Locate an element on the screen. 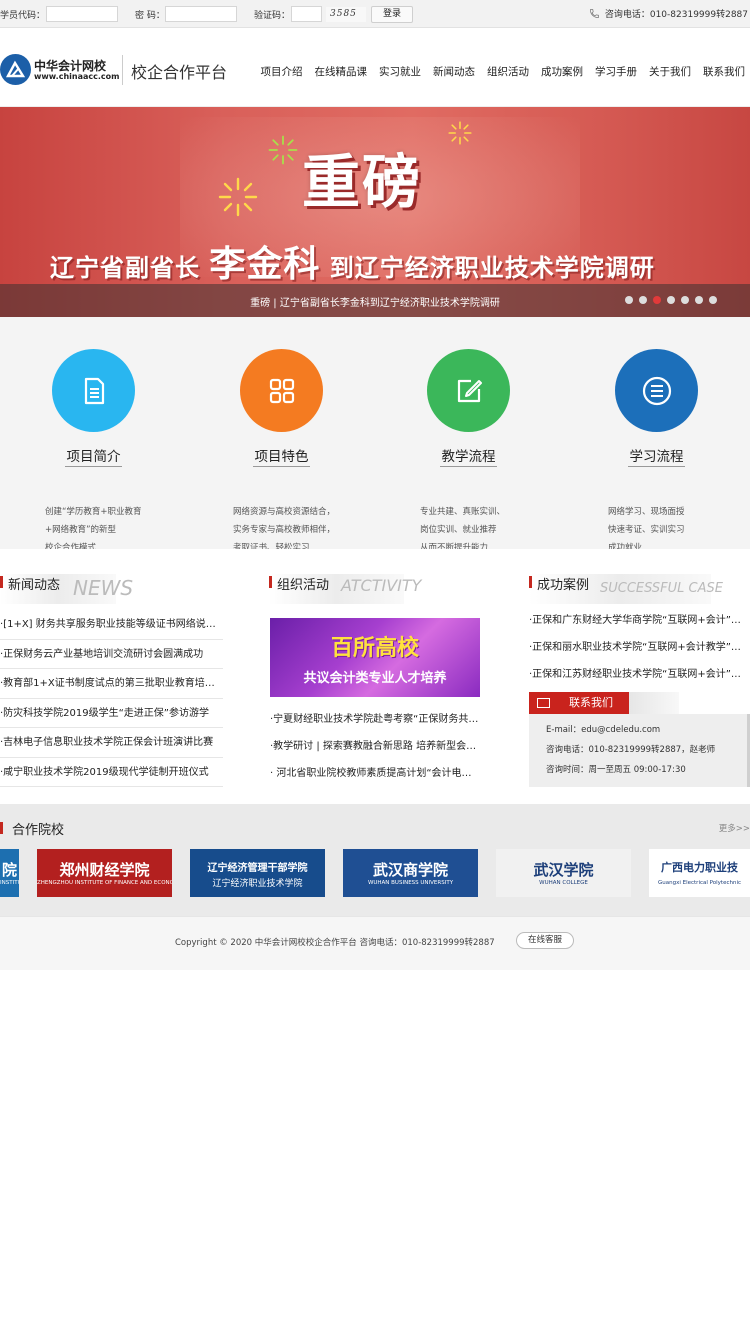 This screenshot has width=750, height=1334. nav-item-courses: 在线精品课 is located at coordinates (341, 71).